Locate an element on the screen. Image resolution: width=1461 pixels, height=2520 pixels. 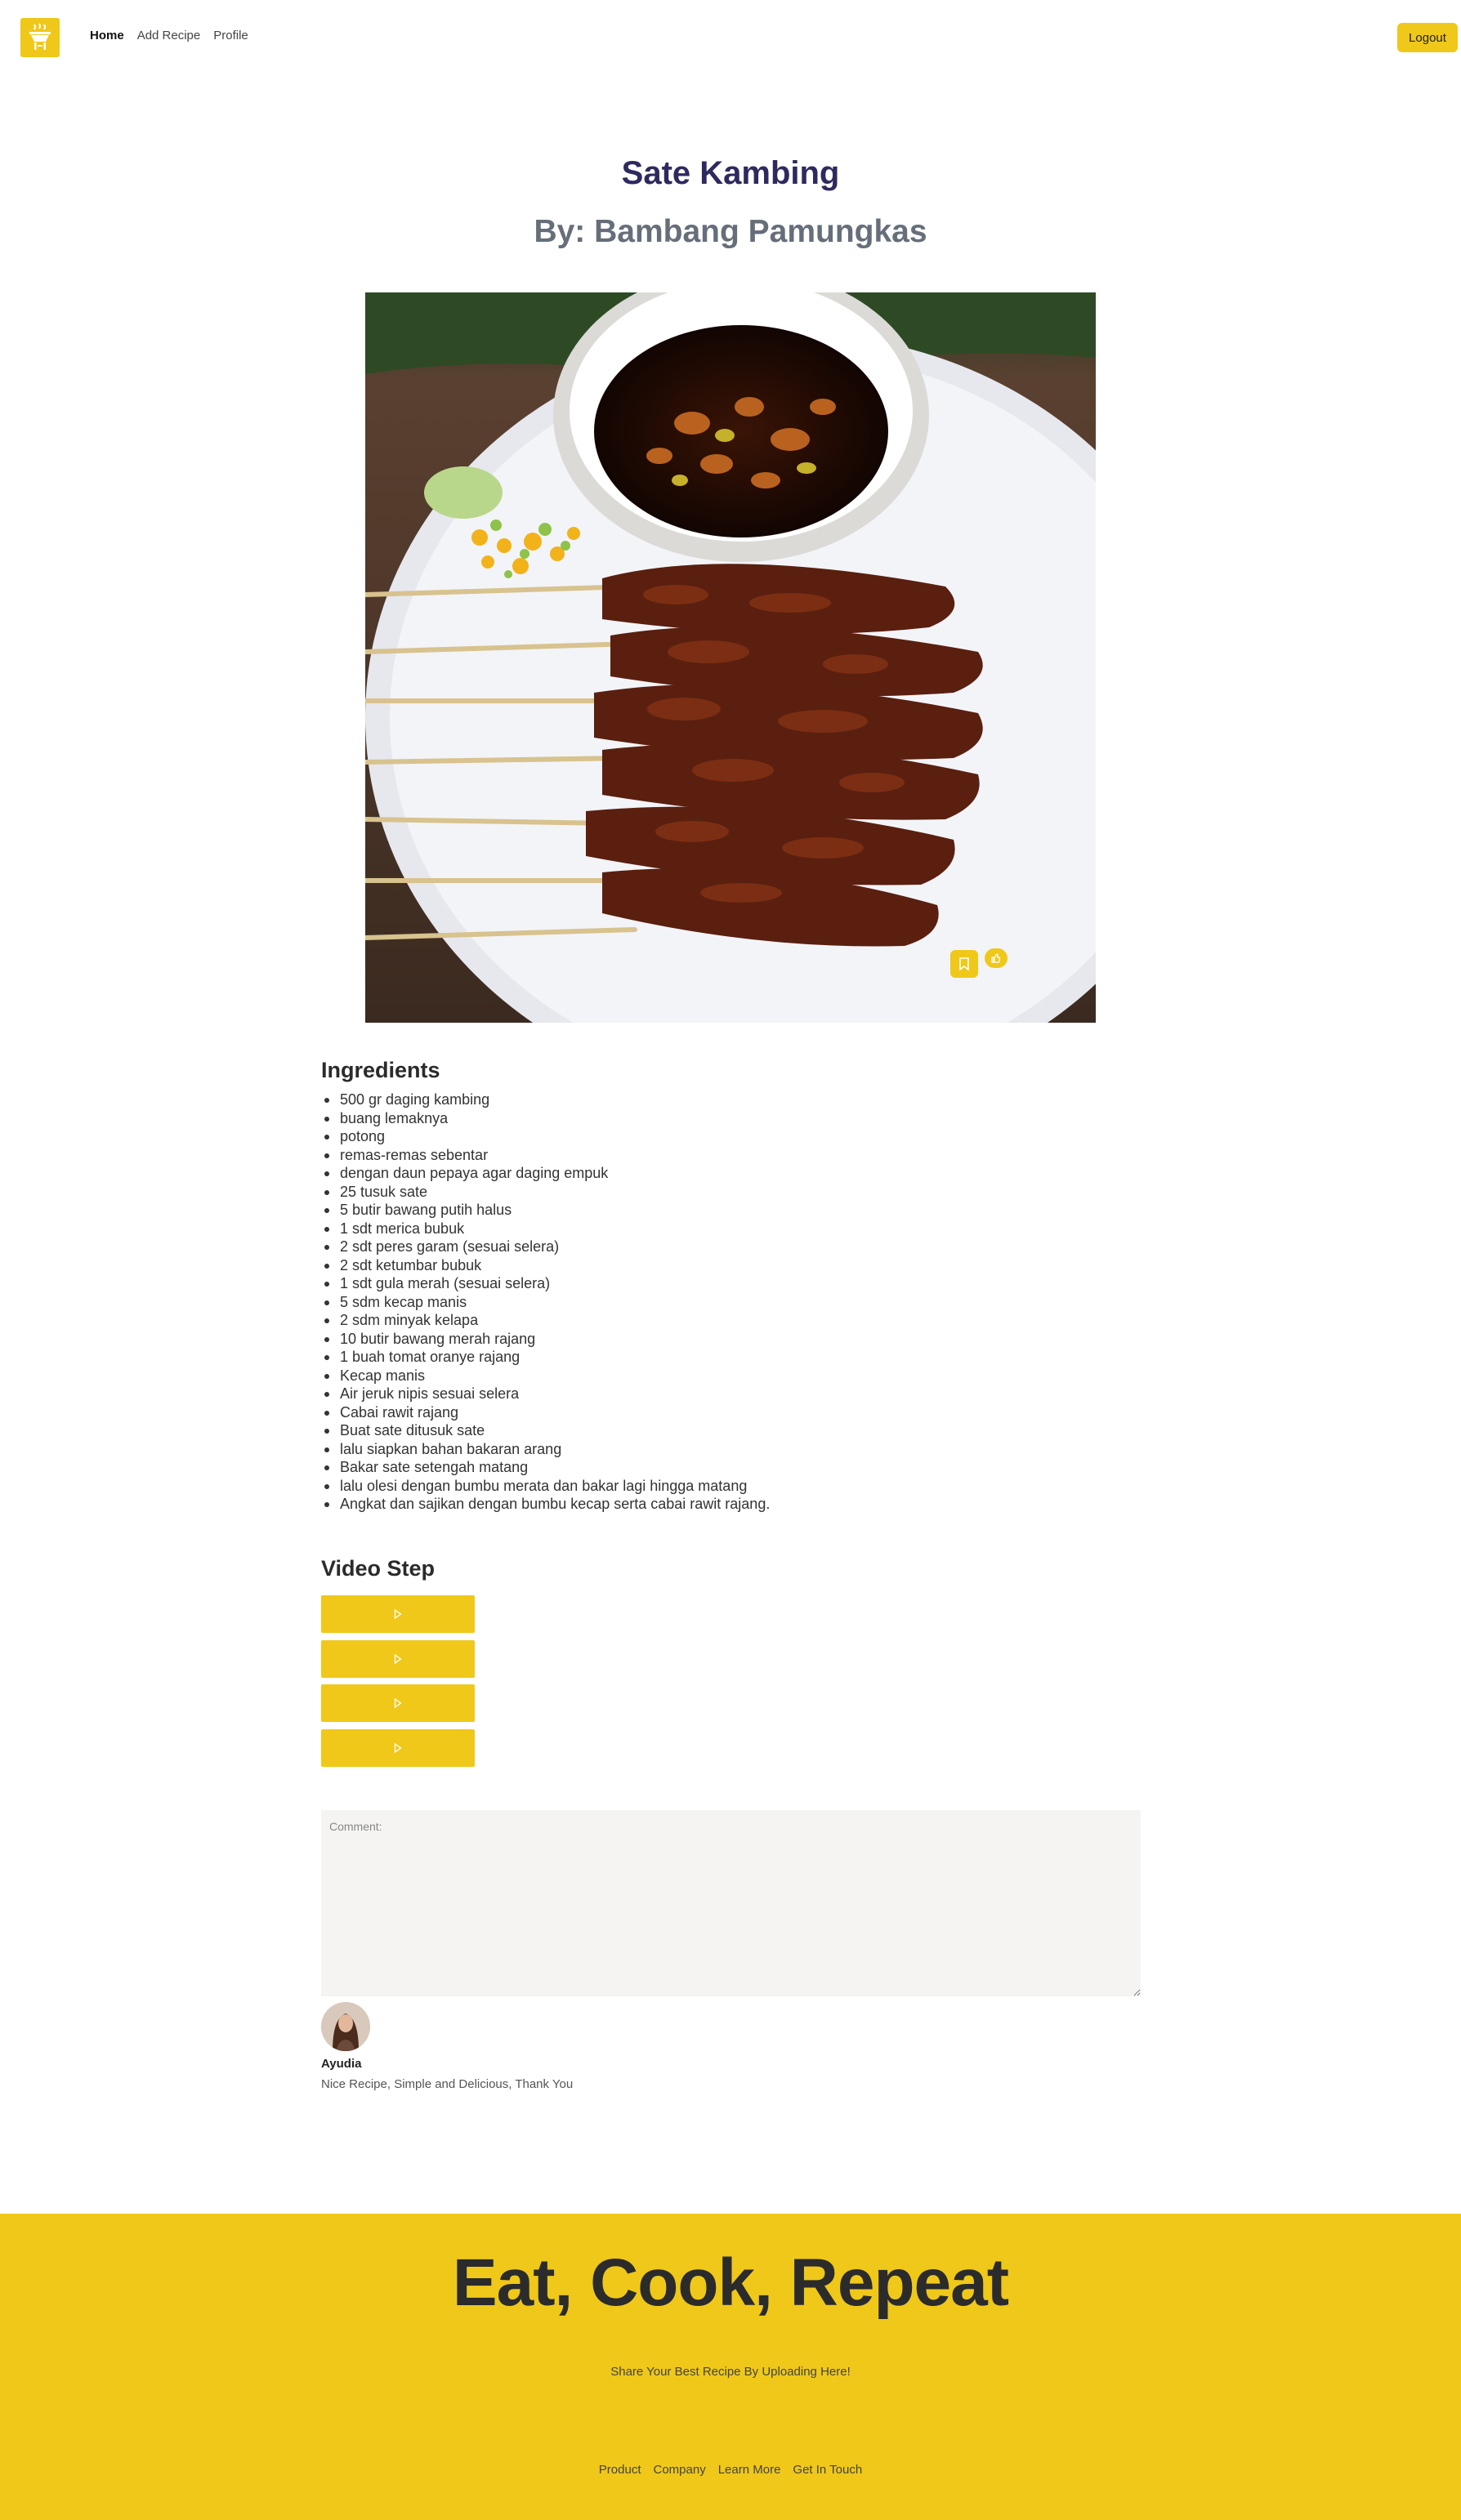
bookmark-icon is located at coordinates (964, 964).